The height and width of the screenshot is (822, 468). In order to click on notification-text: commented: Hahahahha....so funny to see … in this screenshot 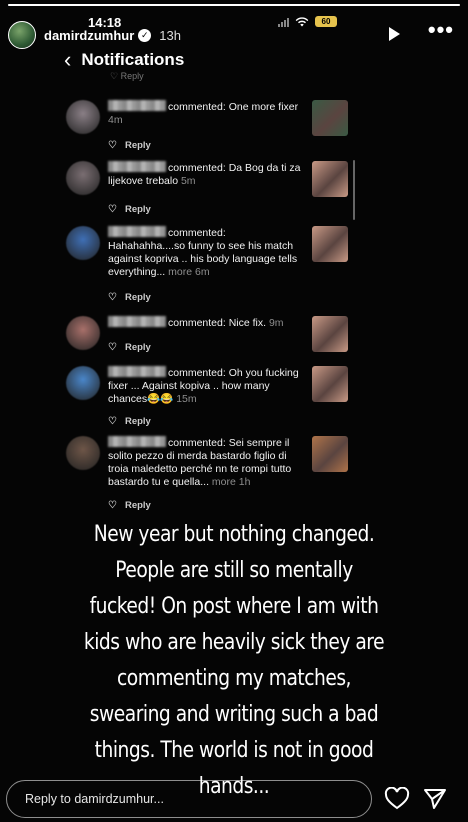, I will do `click(206, 252)`.